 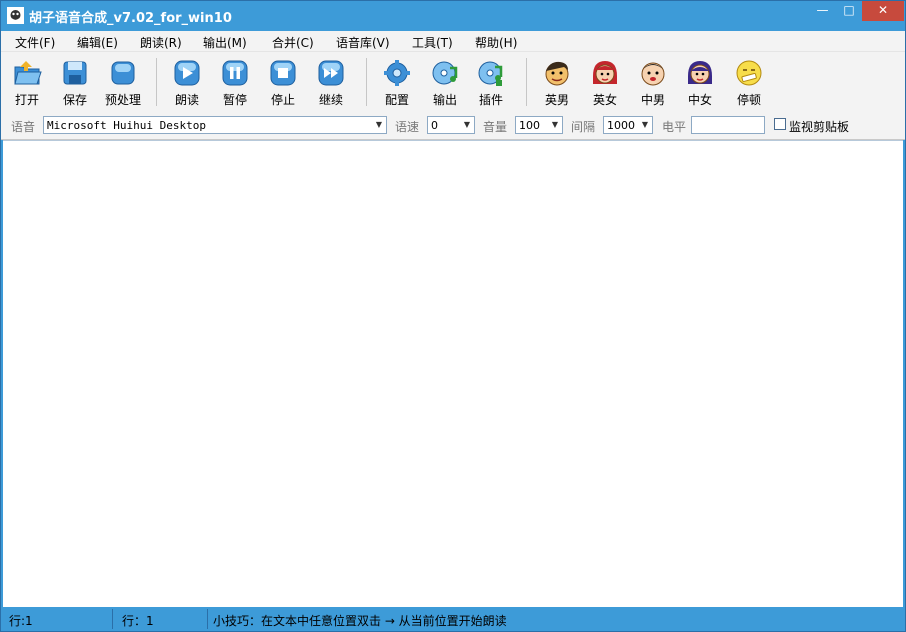 I want to click on pause-voice-button: 停顿, so click(x=749, y=83).